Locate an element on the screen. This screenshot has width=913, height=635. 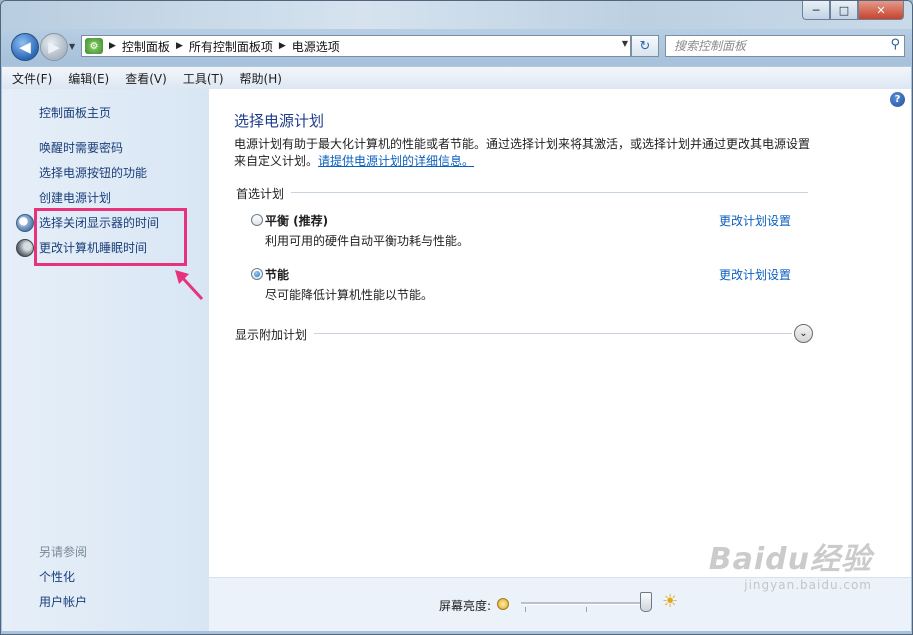
brightness-slider-thumb is located at coordinates (646, 602).